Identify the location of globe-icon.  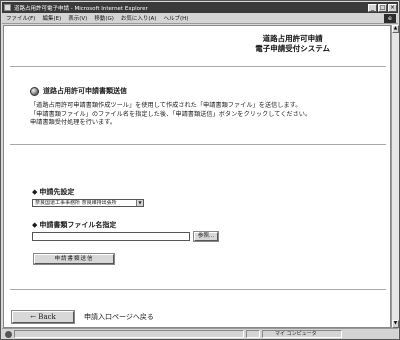
(34, 91).